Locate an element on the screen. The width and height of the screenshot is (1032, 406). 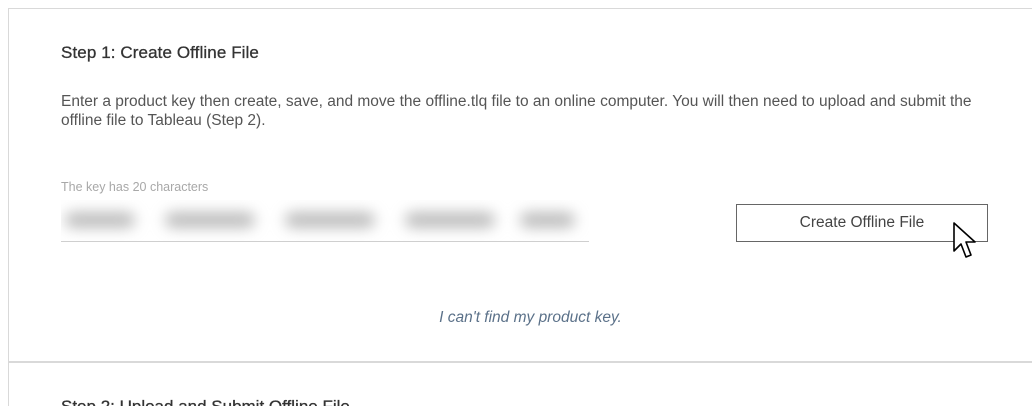
product-key-input is located at coordinates (325, 221).